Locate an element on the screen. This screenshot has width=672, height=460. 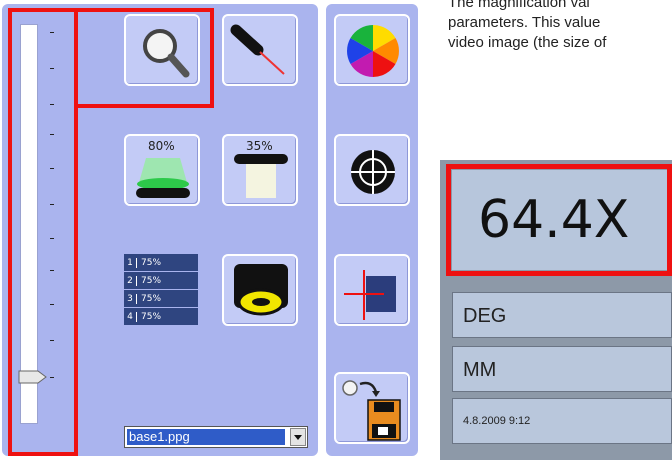
crosshair-icon is located at coordinates (373, 172).